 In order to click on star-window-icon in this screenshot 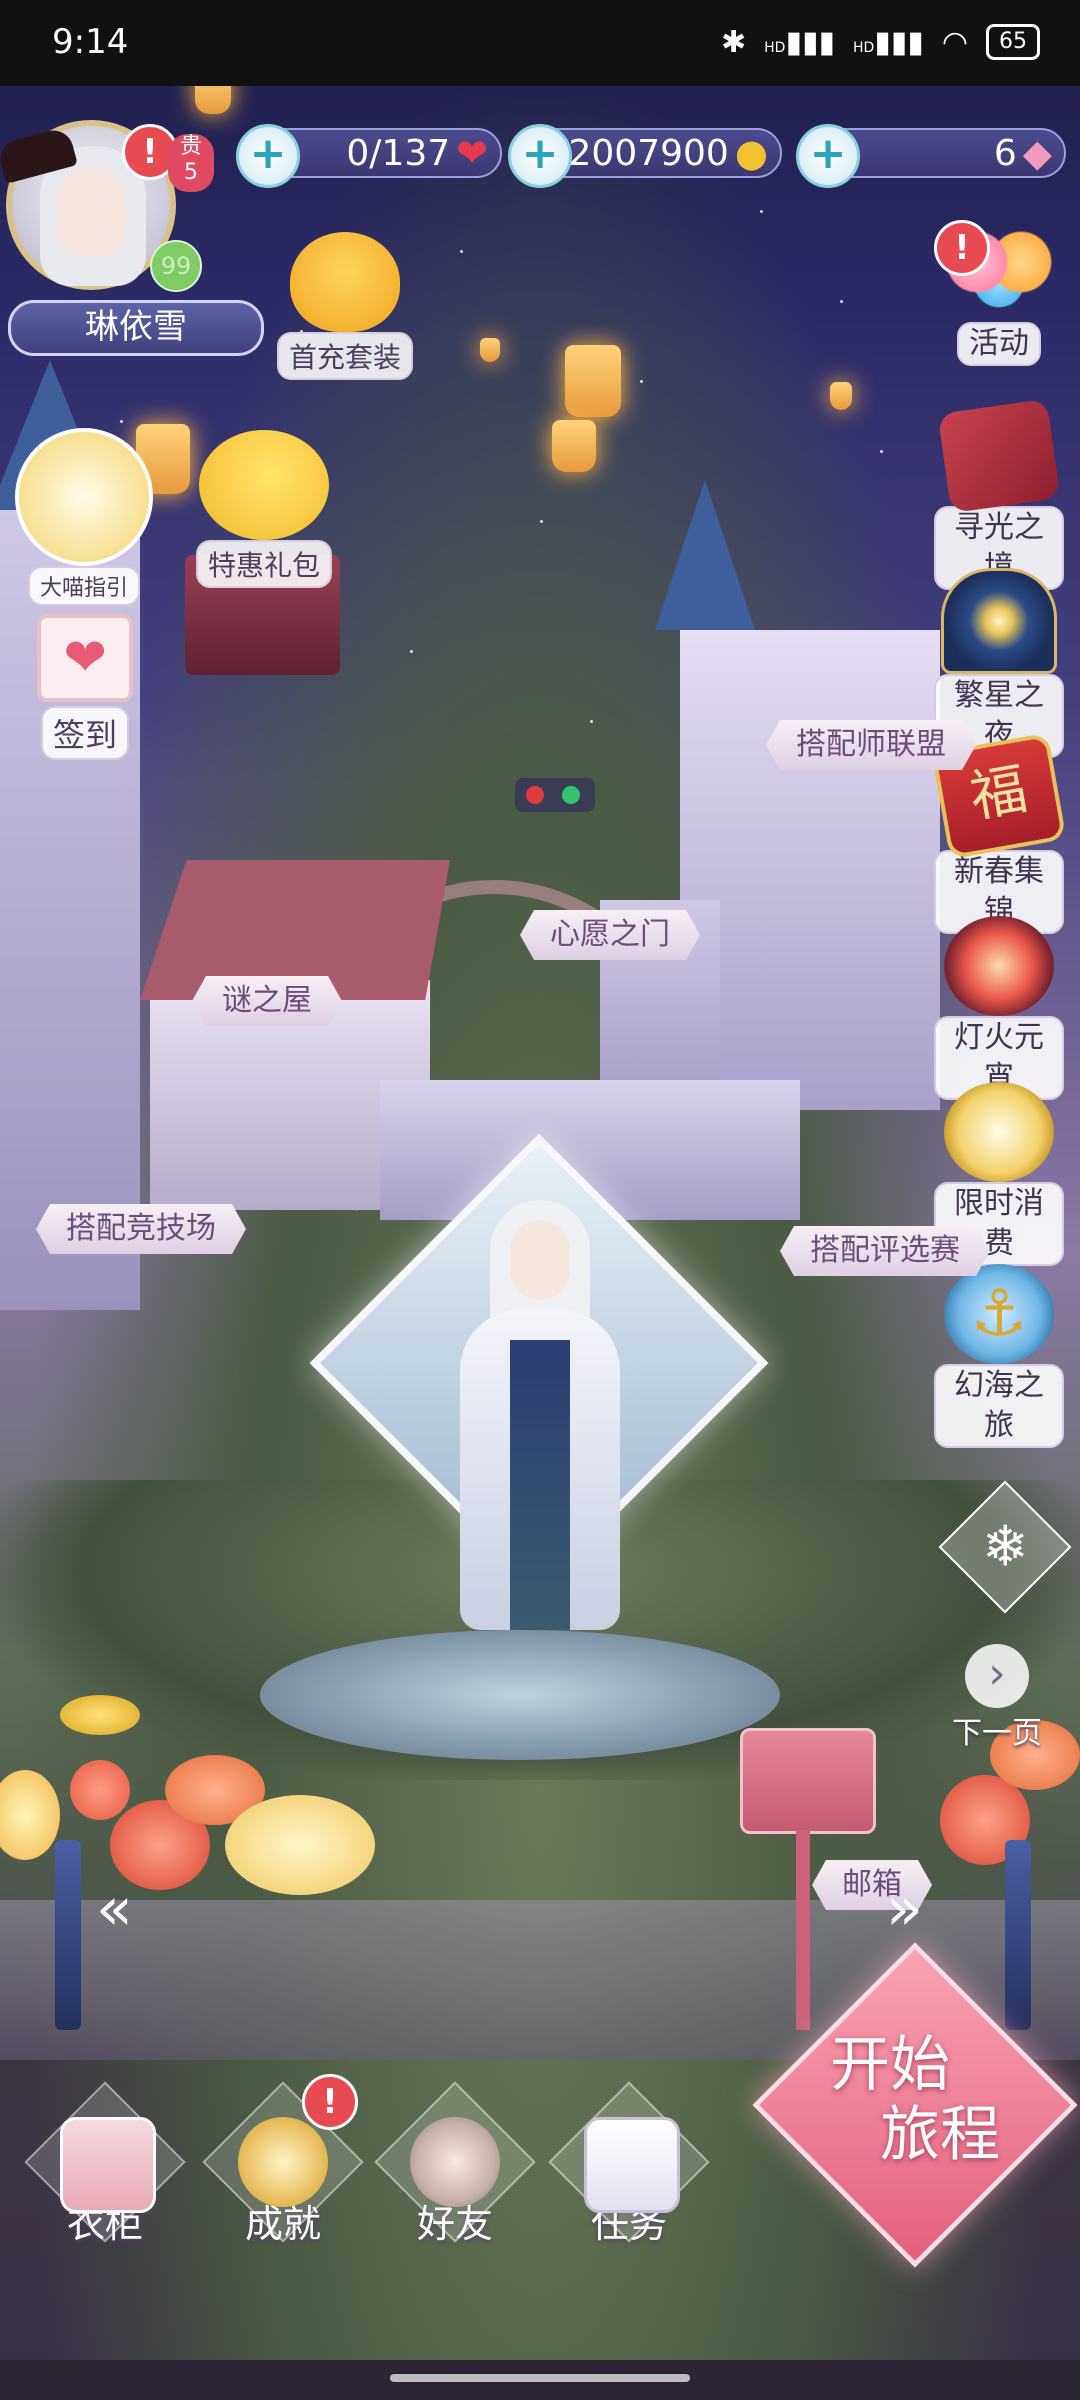, I will do `click(999, 621)`.